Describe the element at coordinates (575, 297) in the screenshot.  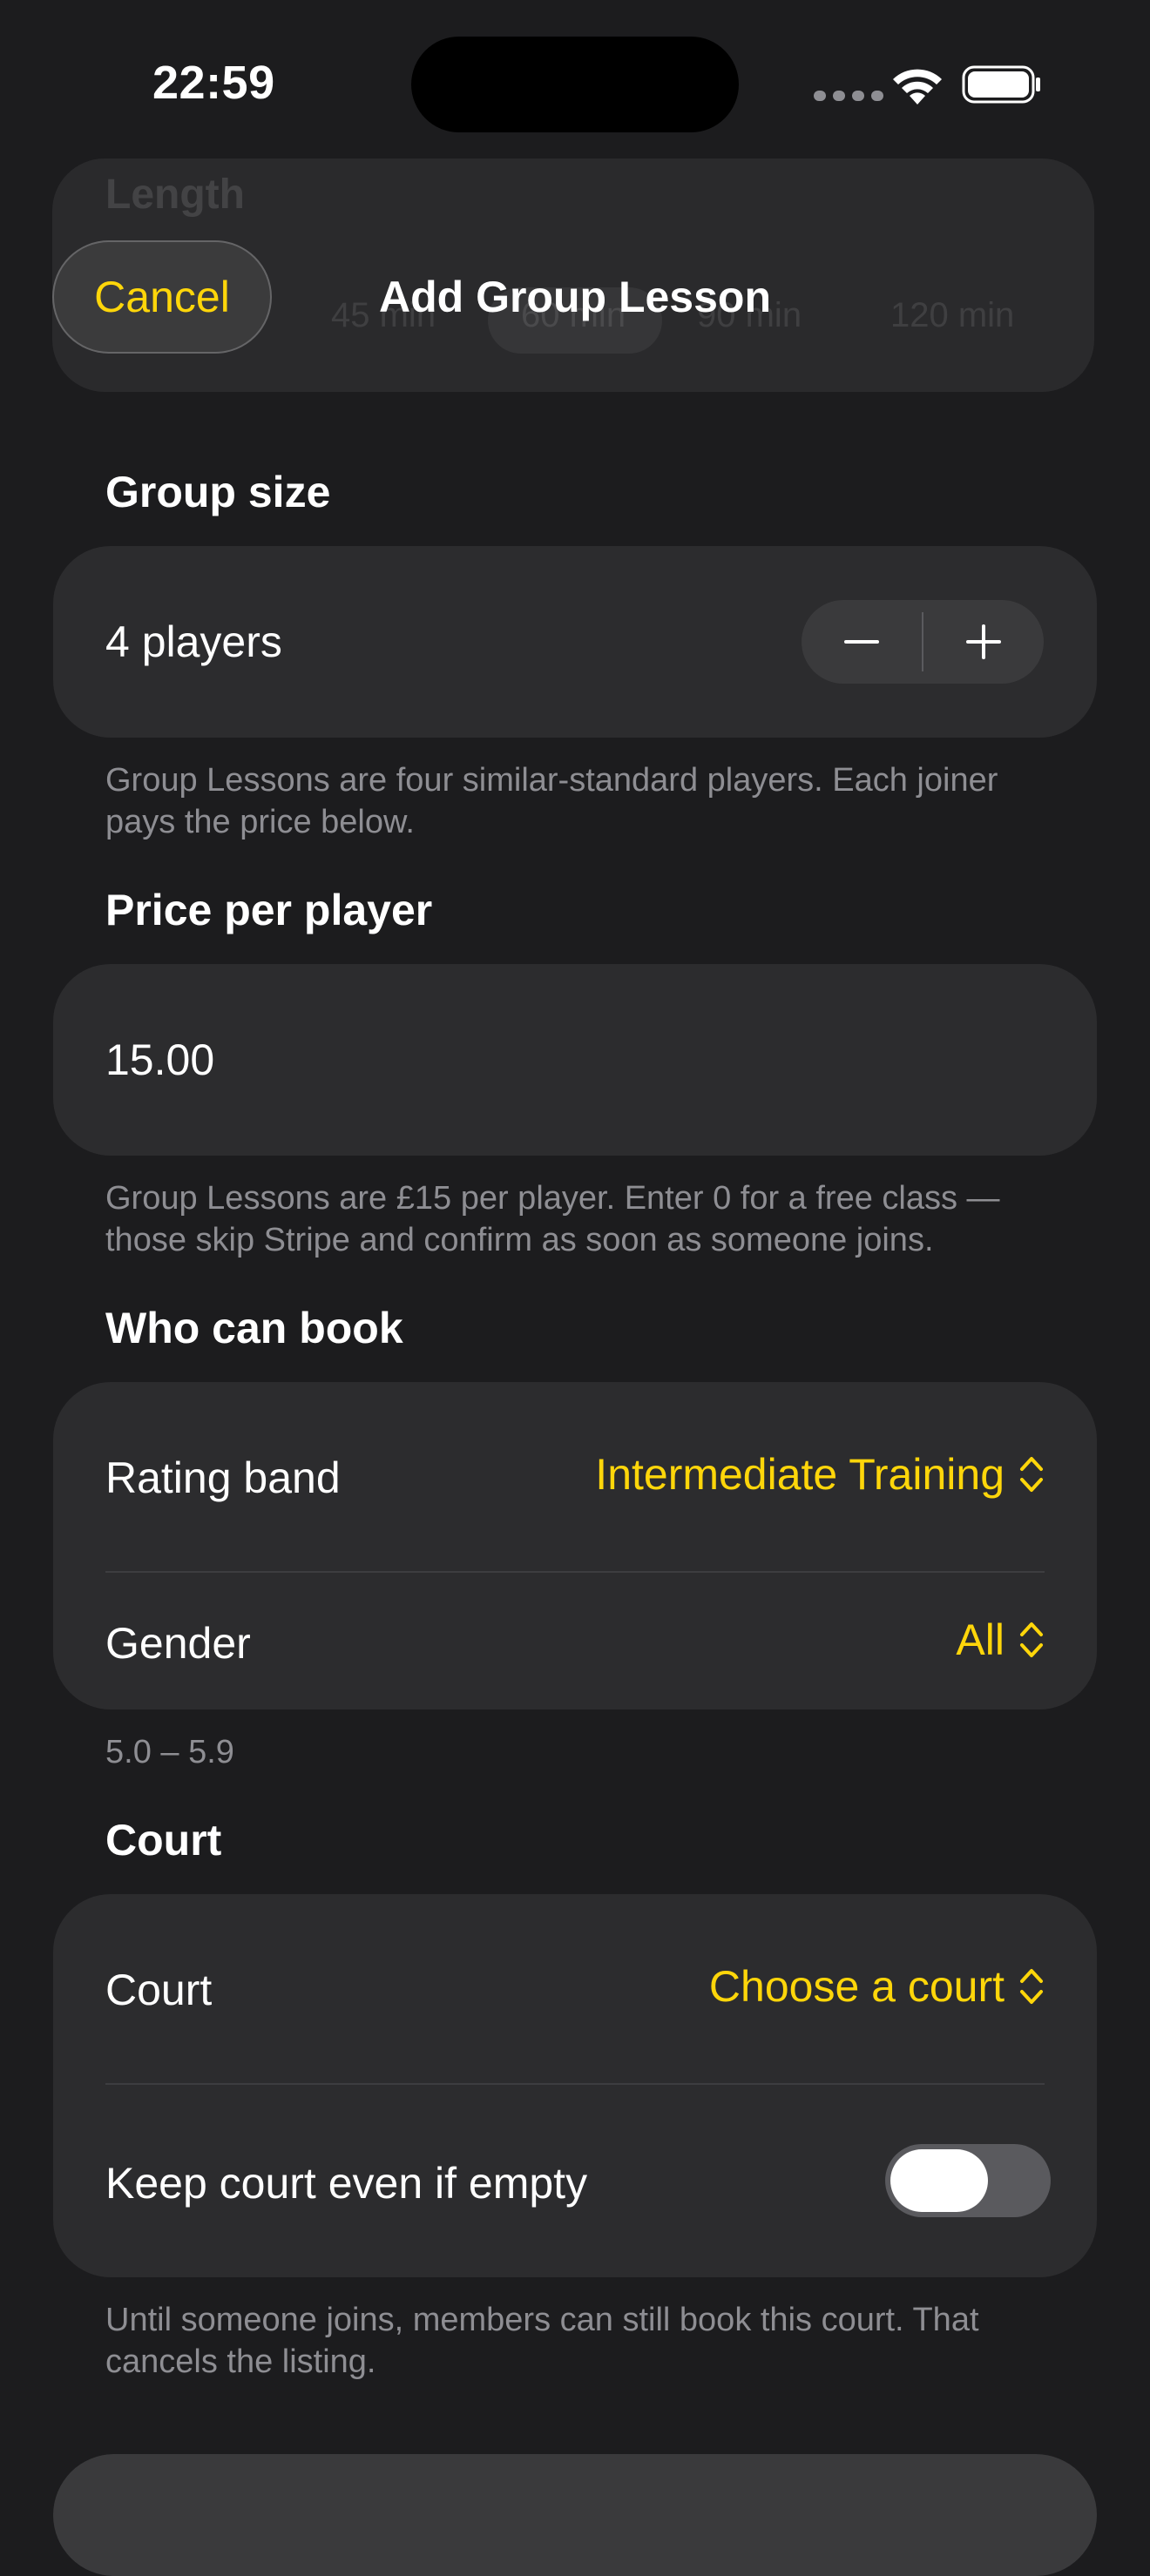
I see `page-title: Add Group Lesson` at that location.